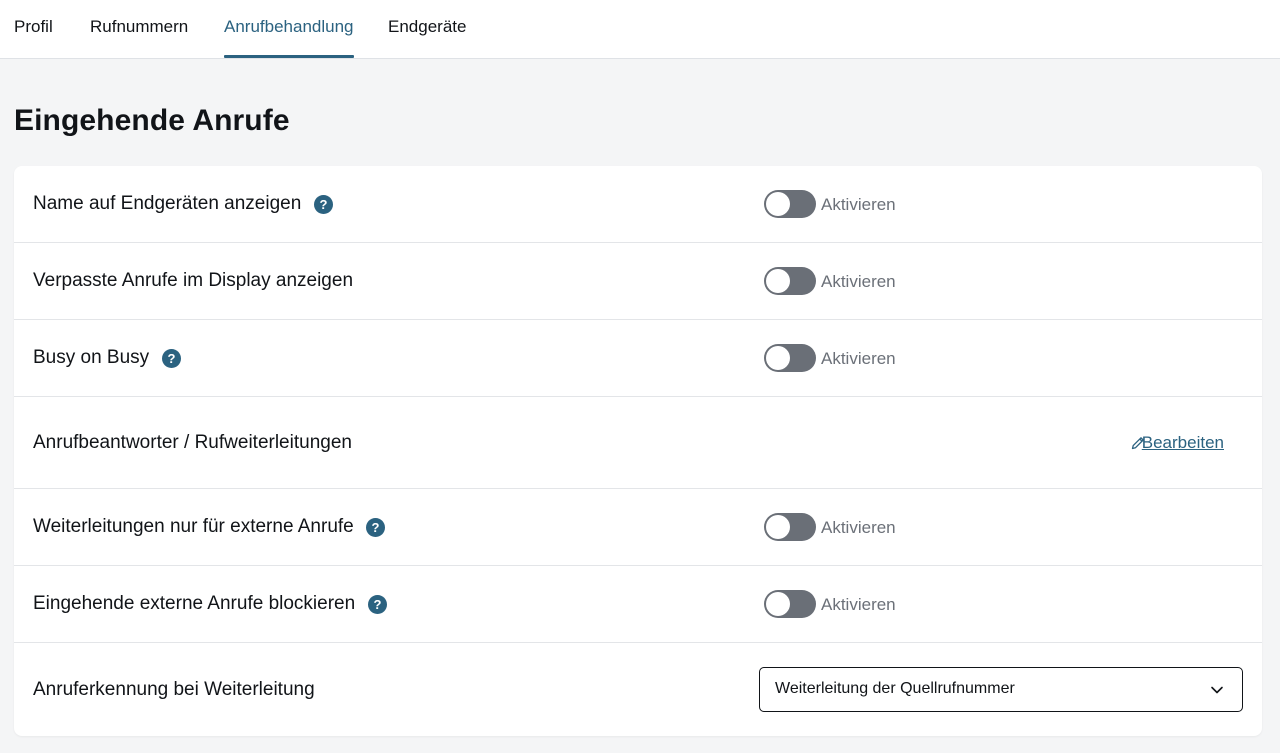  What do you see at coordinates (895, 688) in the screenshot?
I see `select-value: Weiterleitung der Quellrufnummer` at bounding box center [895, 688].